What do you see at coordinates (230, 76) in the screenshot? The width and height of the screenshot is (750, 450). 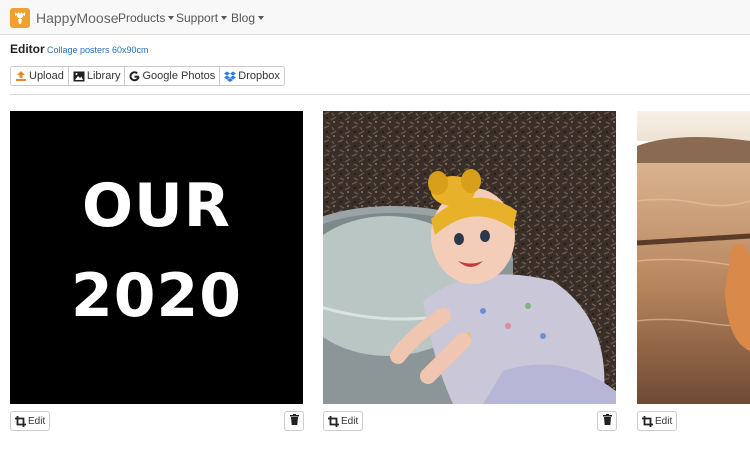 I see `dropbox-icon` at bounding box center [230, 76].